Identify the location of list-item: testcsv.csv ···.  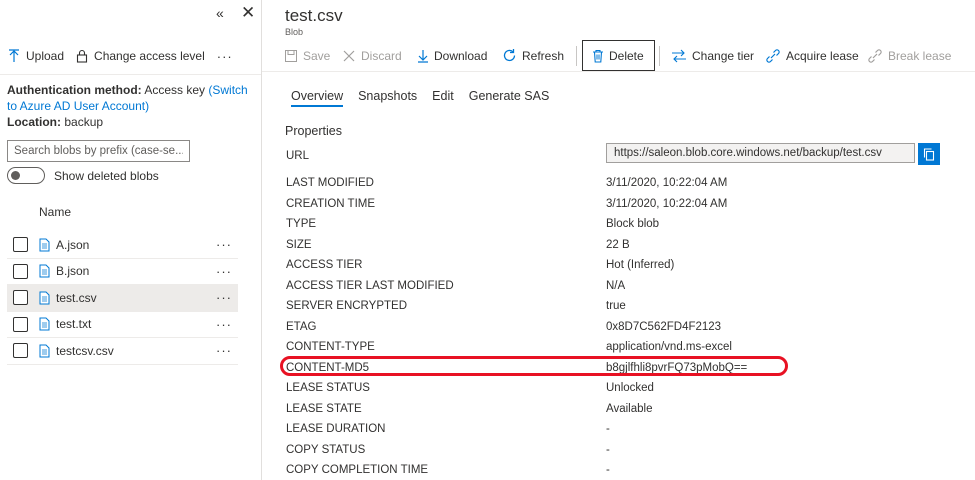
(122, 351).